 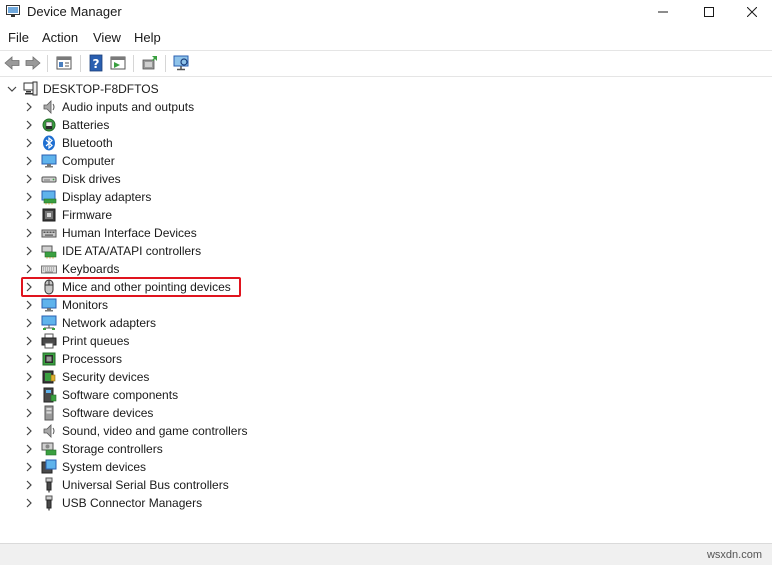 What do you see at coordinates (386, 395) in the screenshot?
I see `tree-node-software-components: Software components` at bounding box center [386, 395].